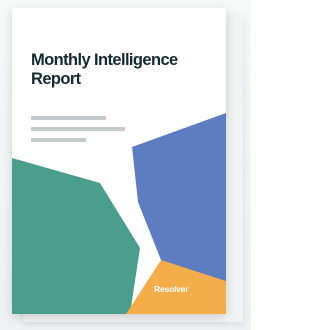 The width and height of the screenshot is (320, 330). What do you see at coordinates (104, 69) in the screenshot?
I see `report-title: Monthly Intelligence Report` at bounding box center [104, 69].